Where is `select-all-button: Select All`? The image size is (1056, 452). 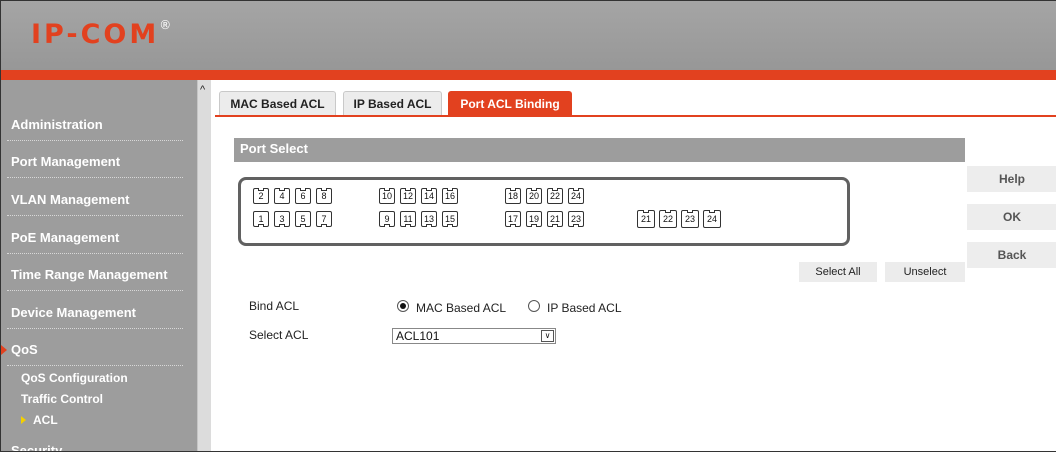 select-all-button: Select All is located at coordinates (838, 272).